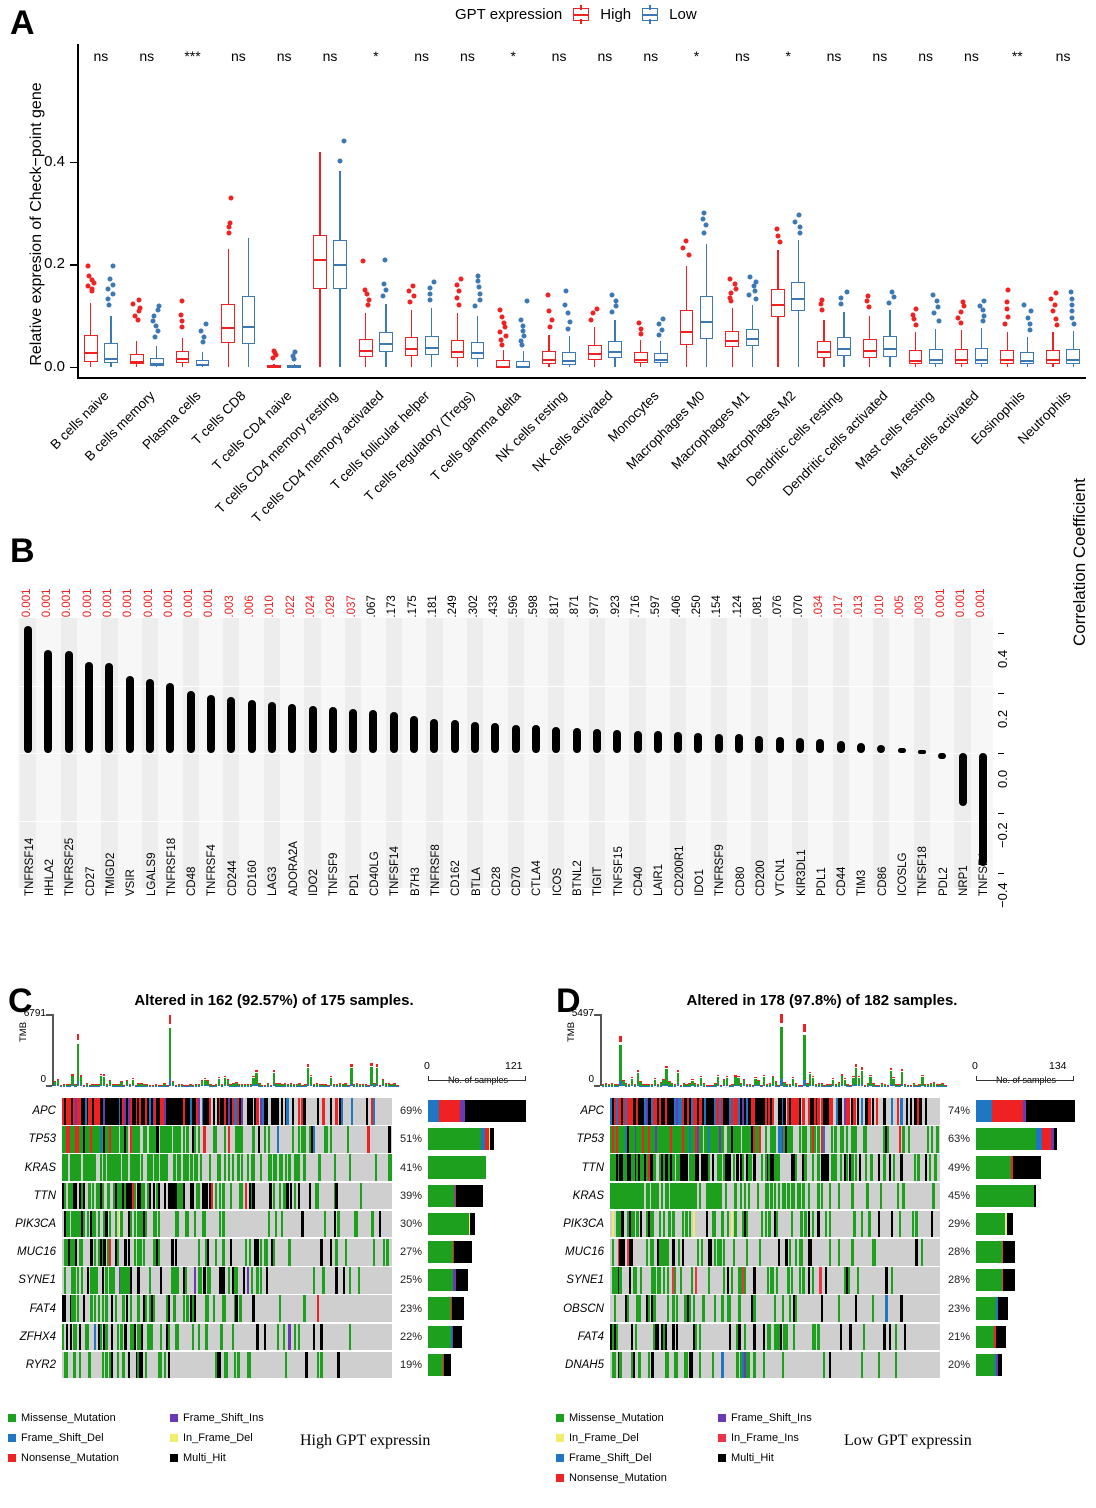 This screenshot has height=1508, width=1096. Describe the element at coordinates (374, 873) in the screenshot. I see `correlation-gene-label: CD40LG` at that location.